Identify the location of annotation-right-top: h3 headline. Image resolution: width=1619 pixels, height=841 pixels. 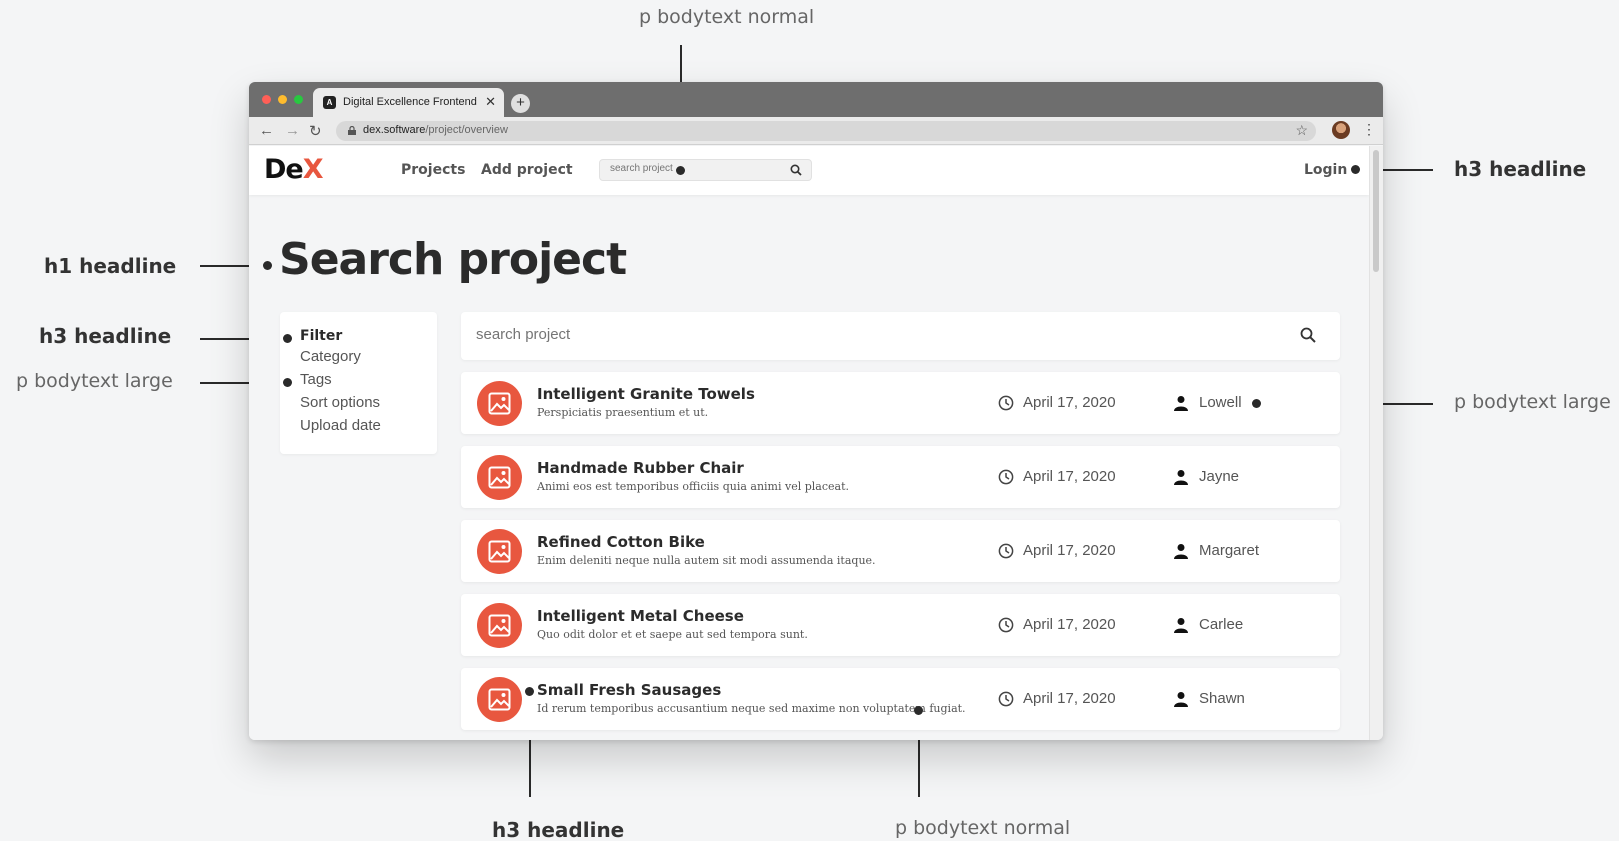
(1520, 169).